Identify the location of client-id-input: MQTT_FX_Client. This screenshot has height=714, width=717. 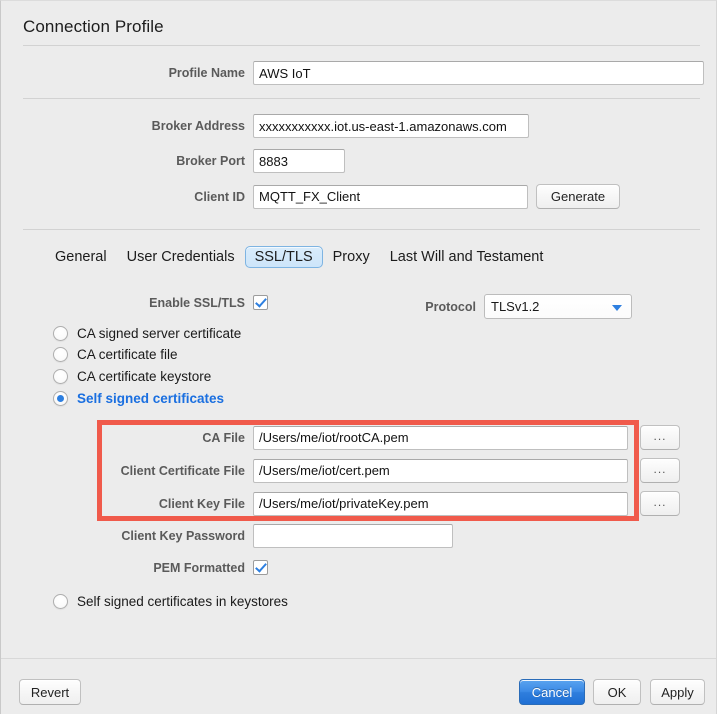
(390, 196).